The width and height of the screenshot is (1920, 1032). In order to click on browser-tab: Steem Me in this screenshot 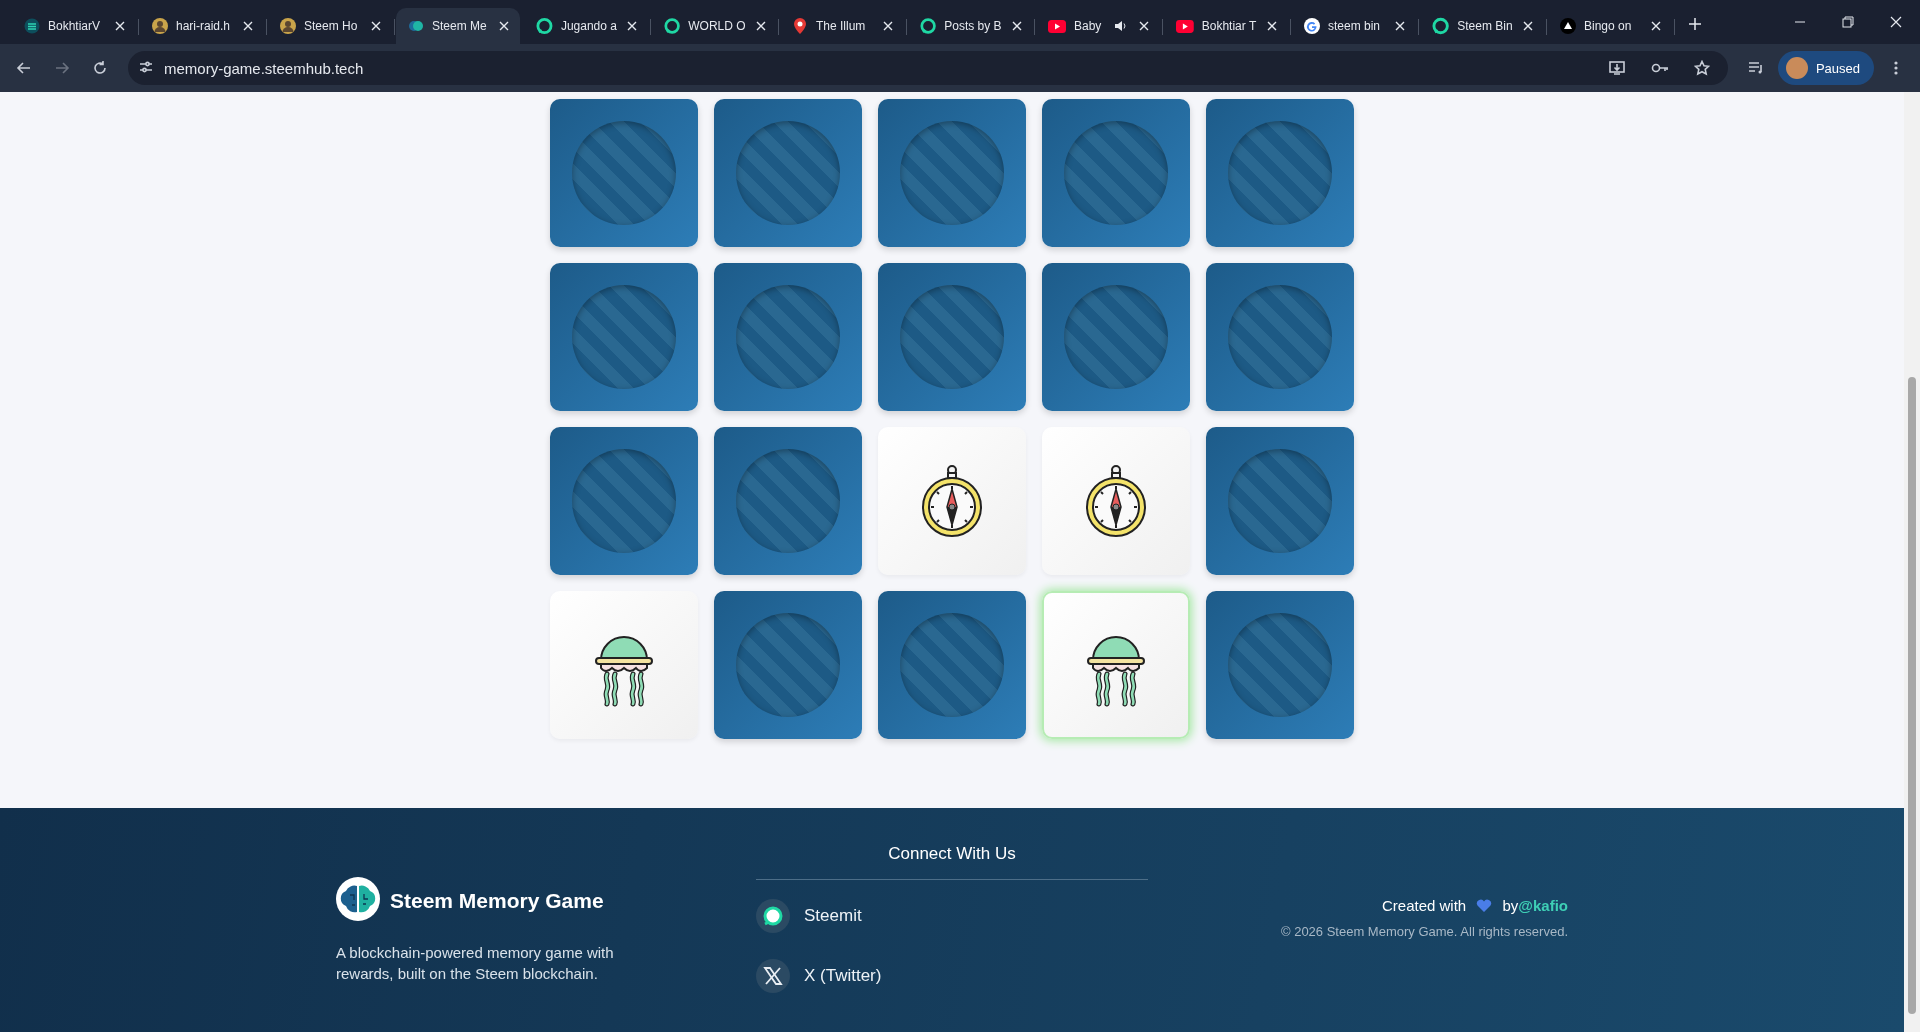, I will do `click(458, 26)`.